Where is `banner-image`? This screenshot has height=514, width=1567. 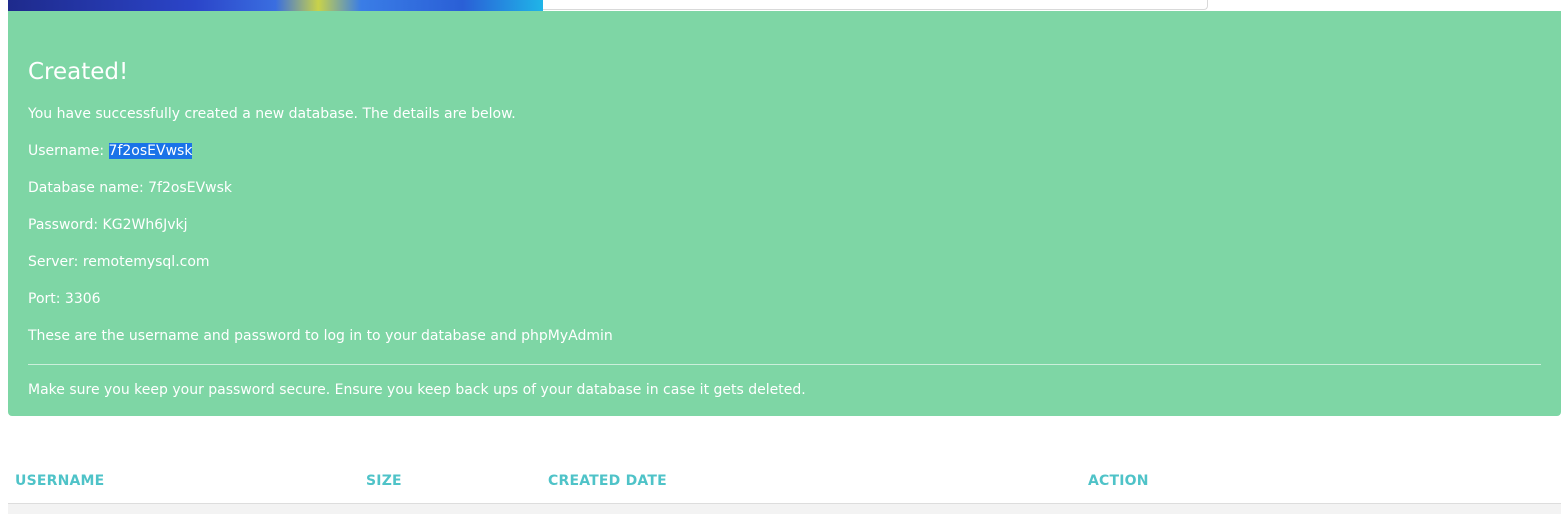
banner-image is located at coordinates (275, 5).